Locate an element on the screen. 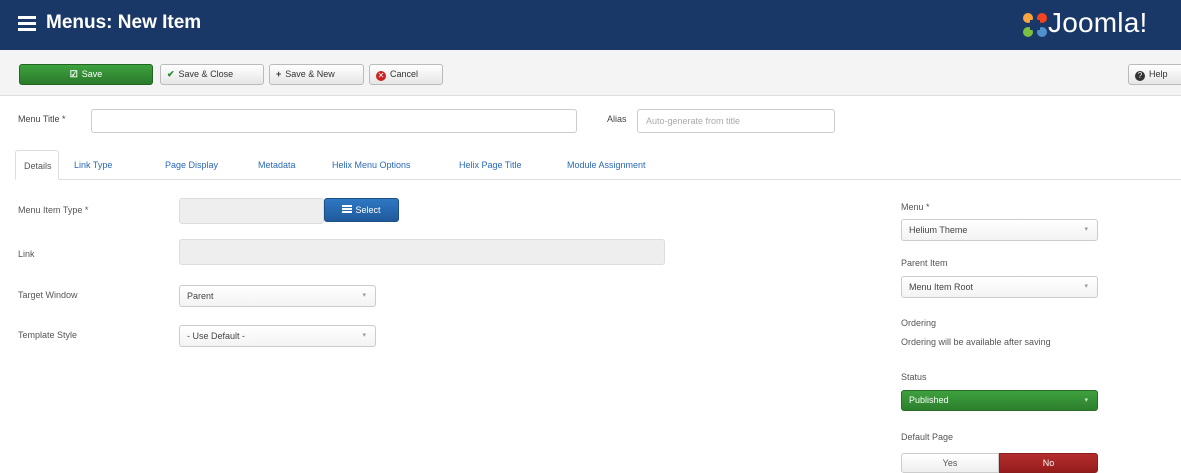  alias-label: Alias is located at coordinates (617, 119).